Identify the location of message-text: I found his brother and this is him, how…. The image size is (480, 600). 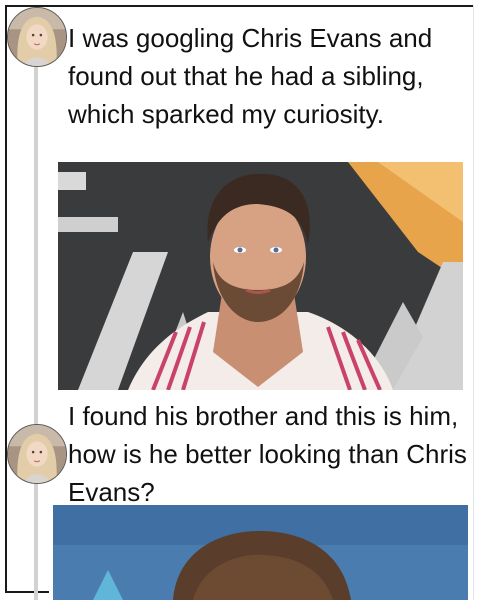
(267, 454).